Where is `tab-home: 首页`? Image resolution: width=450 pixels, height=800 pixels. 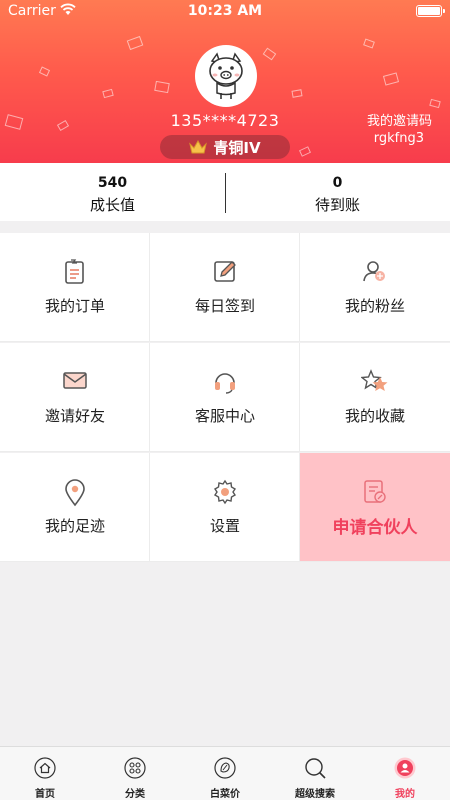 tab-home: 首页 is located at coordinates (45, 773).